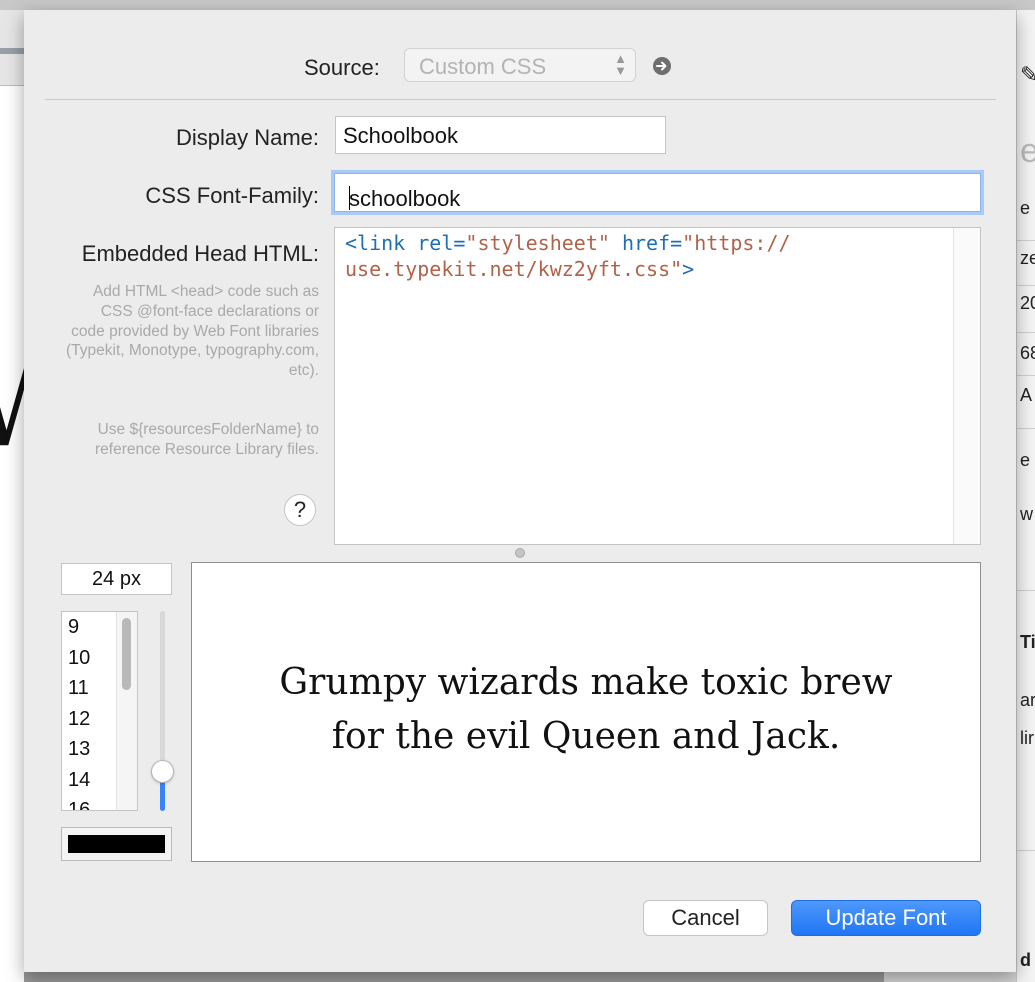 The width and height of the screenshot is (1035, 982). What do you see at coordinates (342, 67) in the screenshot?
I see `source-label: Source:` at bounding box center [342, 67].